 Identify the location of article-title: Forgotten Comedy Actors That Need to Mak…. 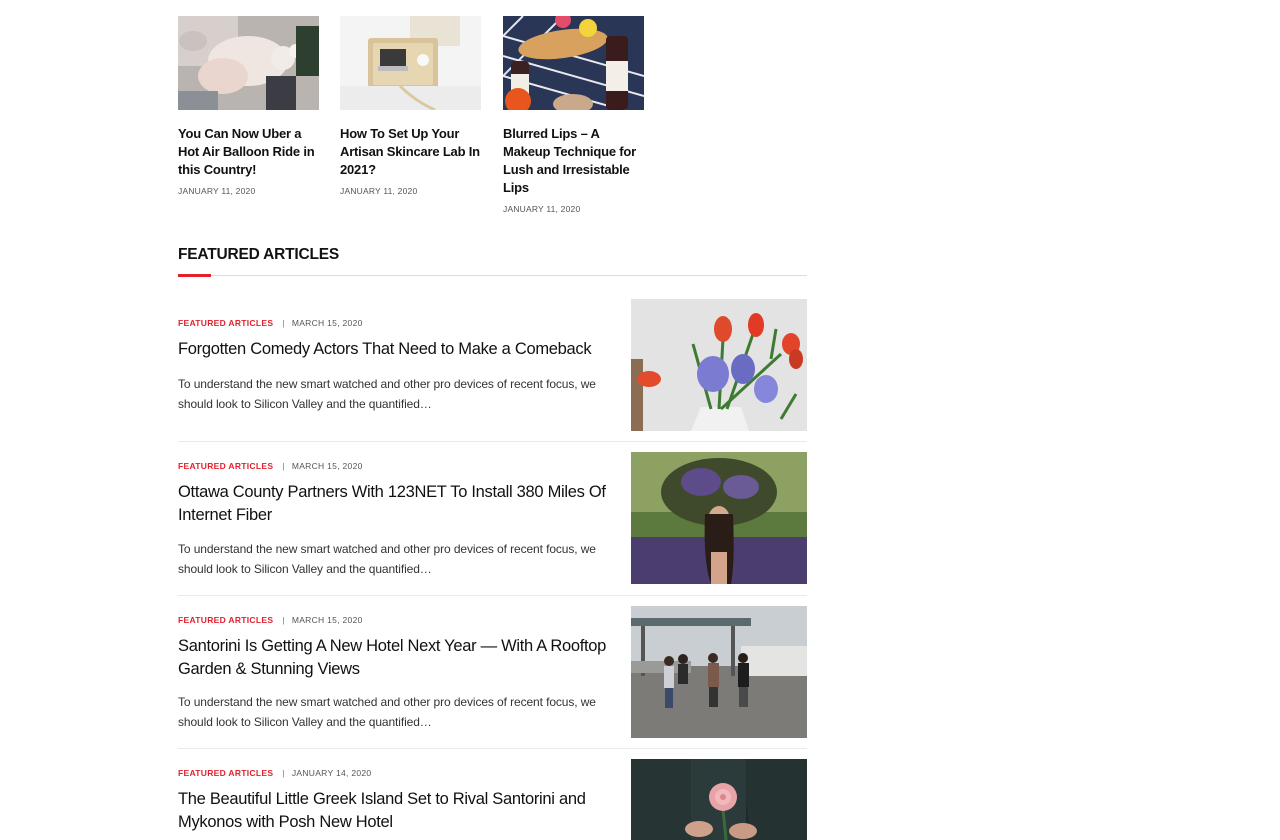
(393, 349).